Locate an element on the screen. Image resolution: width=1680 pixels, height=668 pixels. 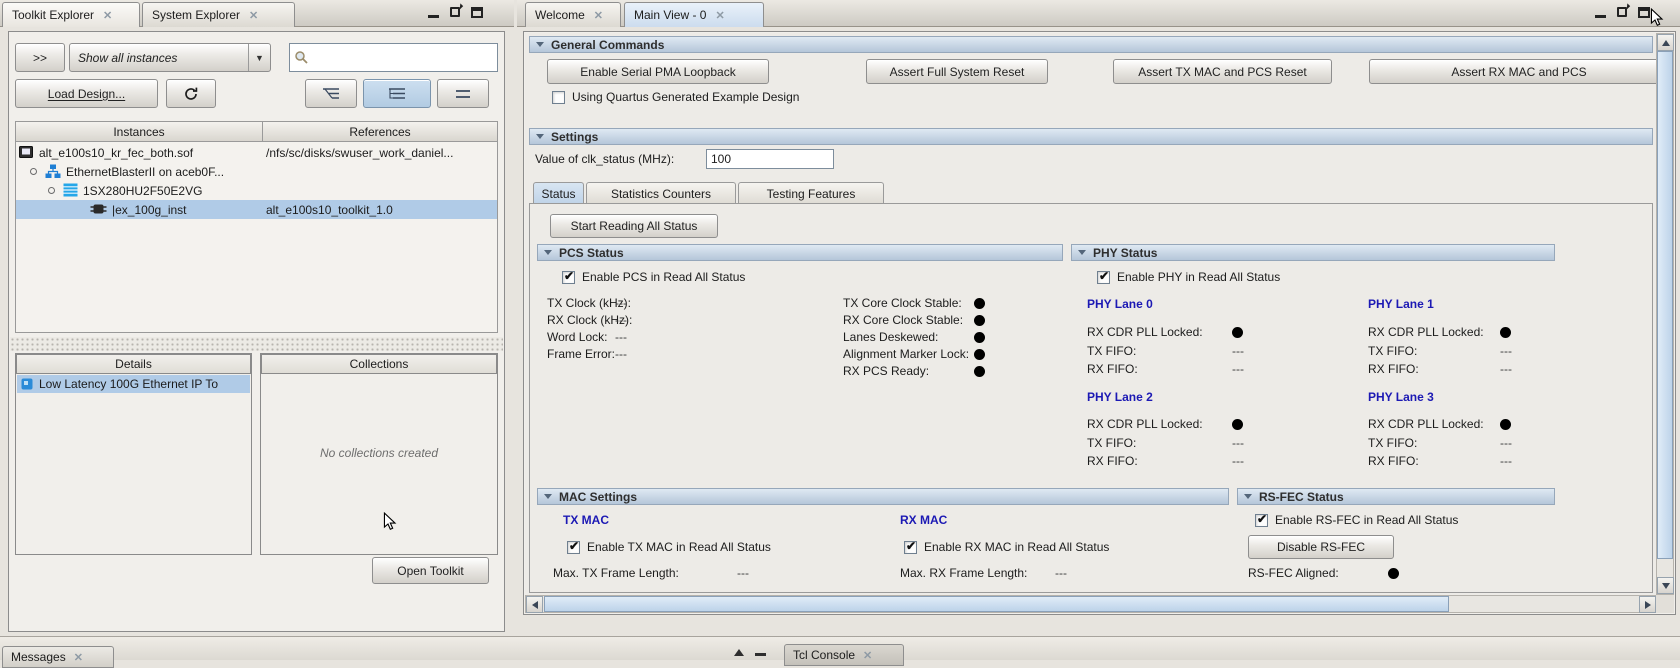
details-item-selected: Low Latency 100G Ethernet IP To is located at coordinates (133, 384).